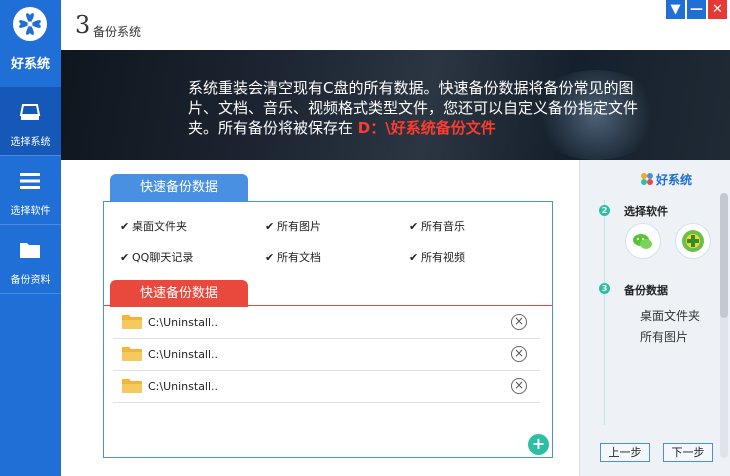 The image size is (730, 476). I want to click on system-icon, so click(30, 112).